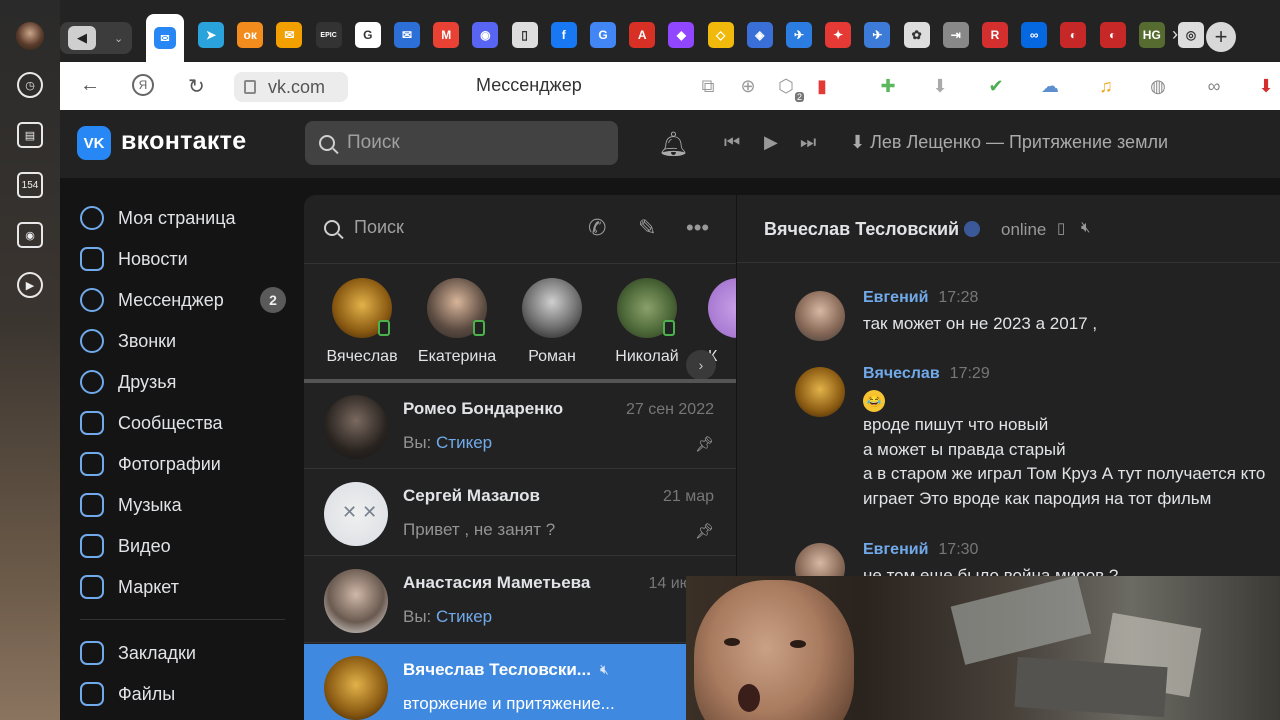 This screenshot has width=1280, height=720. What do you see at coordinates (955, 35) in the screenshot?
I see `tab-forward: ⇥` at bounding box center [955, 35].